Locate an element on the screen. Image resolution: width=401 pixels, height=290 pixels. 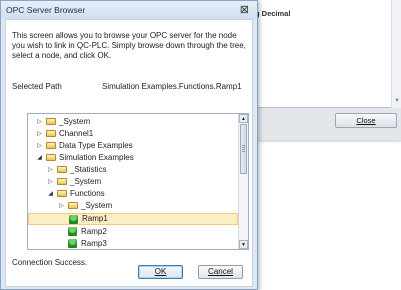
tree-item: Ramp1 is located at coordinates (133, 219).